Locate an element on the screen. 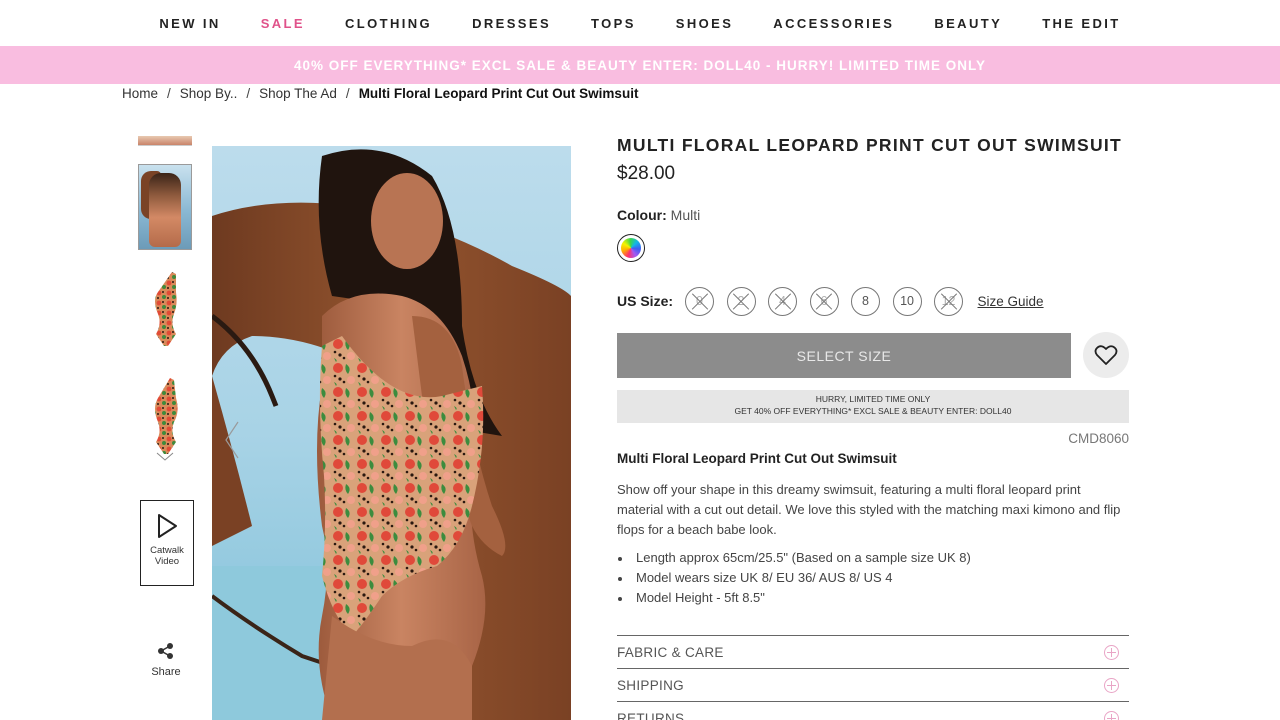 The height and width of the screenshot is (720, 1280). thumbnail-swimsuit-back is located at coordinates (165, 415).